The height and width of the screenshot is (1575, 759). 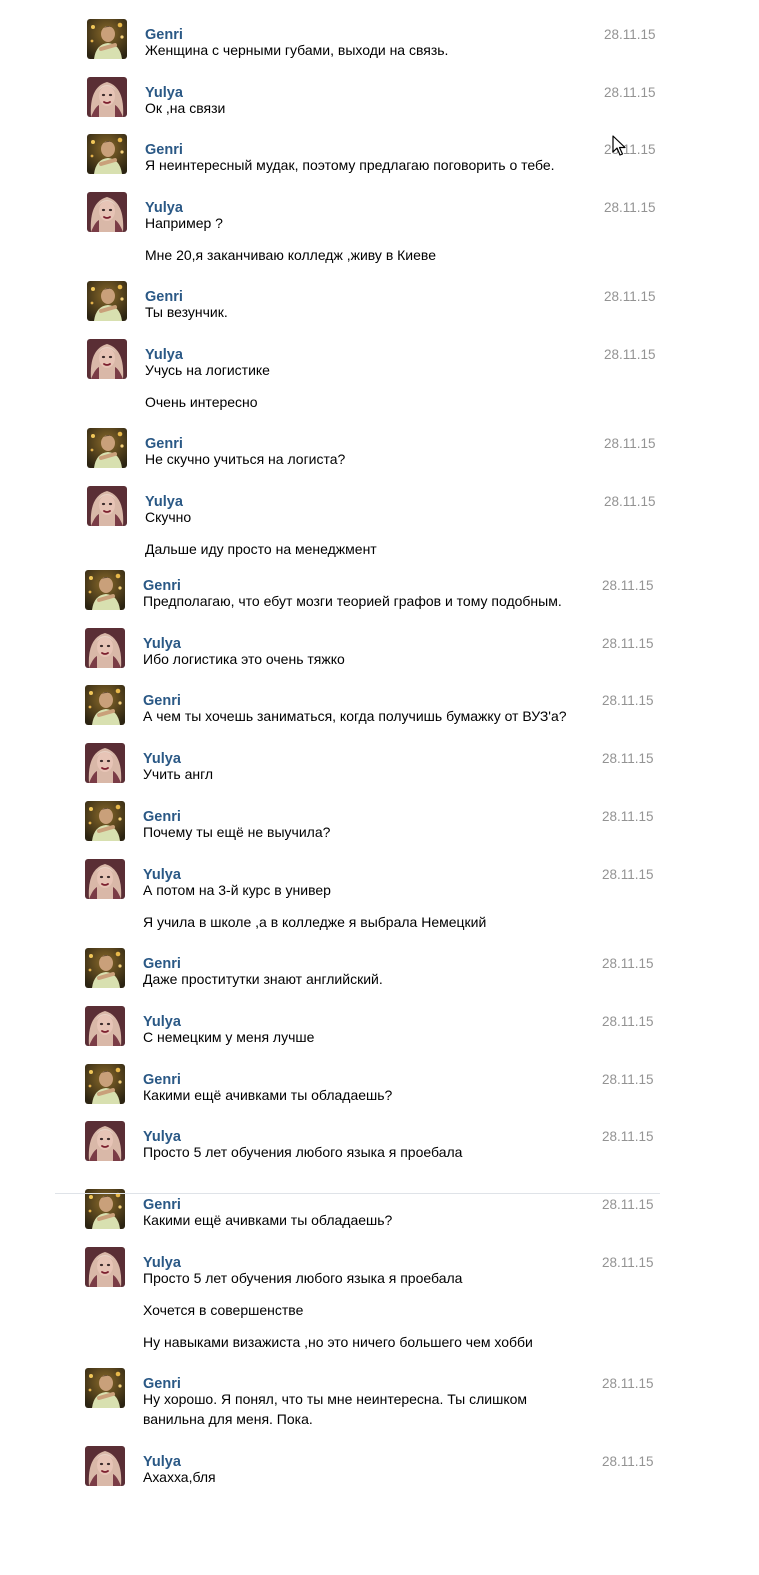 I want to click on message-text: Ибо логистика это очень тяжко, so click(x=244, y=659).